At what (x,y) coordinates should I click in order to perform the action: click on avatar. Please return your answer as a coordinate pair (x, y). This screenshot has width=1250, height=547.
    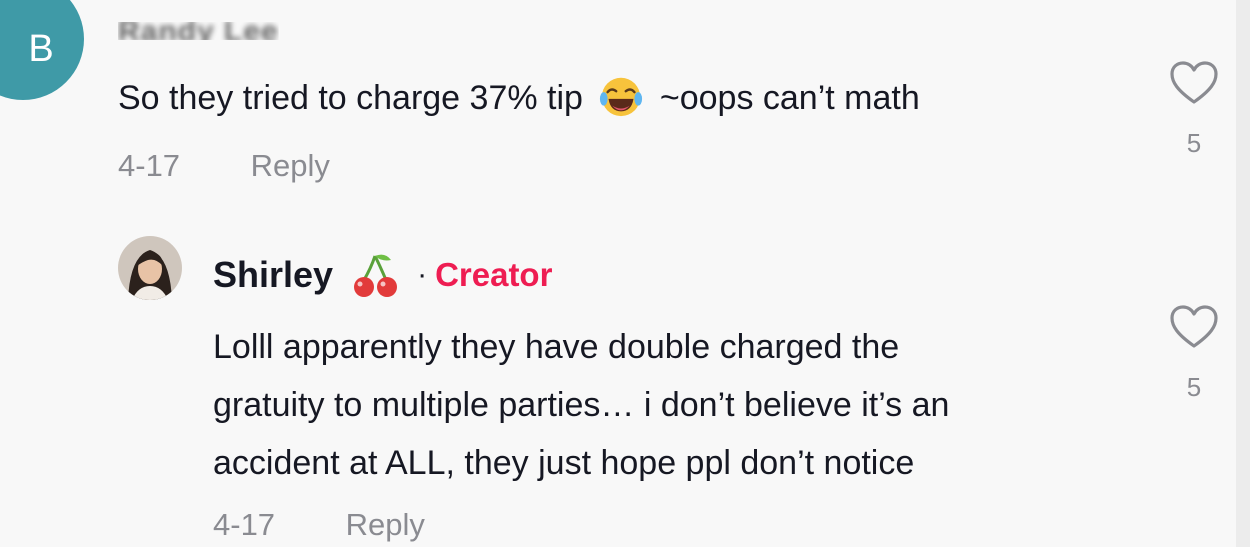
    Looking at the image, I should click on (150, 268).